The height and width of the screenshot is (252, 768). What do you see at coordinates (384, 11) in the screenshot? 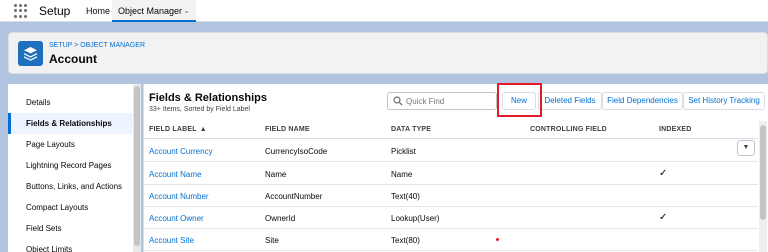
I see `top-navigation-bar: Setup Home Object Manager ⌄` at bounding box center [384, 11].